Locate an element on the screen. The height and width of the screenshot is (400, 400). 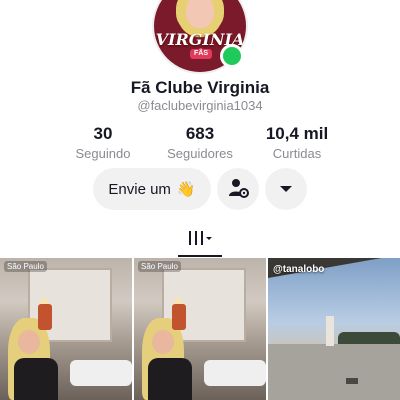
profile-action-buttons: Envie um 👋 is located at coordinates (200, 189).